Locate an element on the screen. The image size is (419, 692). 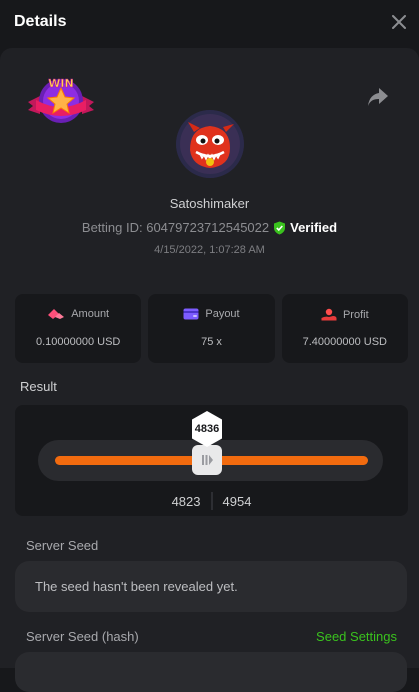
server-seed-field: The seed hasn't been revealed yet. is located at coordinates (211, 586).